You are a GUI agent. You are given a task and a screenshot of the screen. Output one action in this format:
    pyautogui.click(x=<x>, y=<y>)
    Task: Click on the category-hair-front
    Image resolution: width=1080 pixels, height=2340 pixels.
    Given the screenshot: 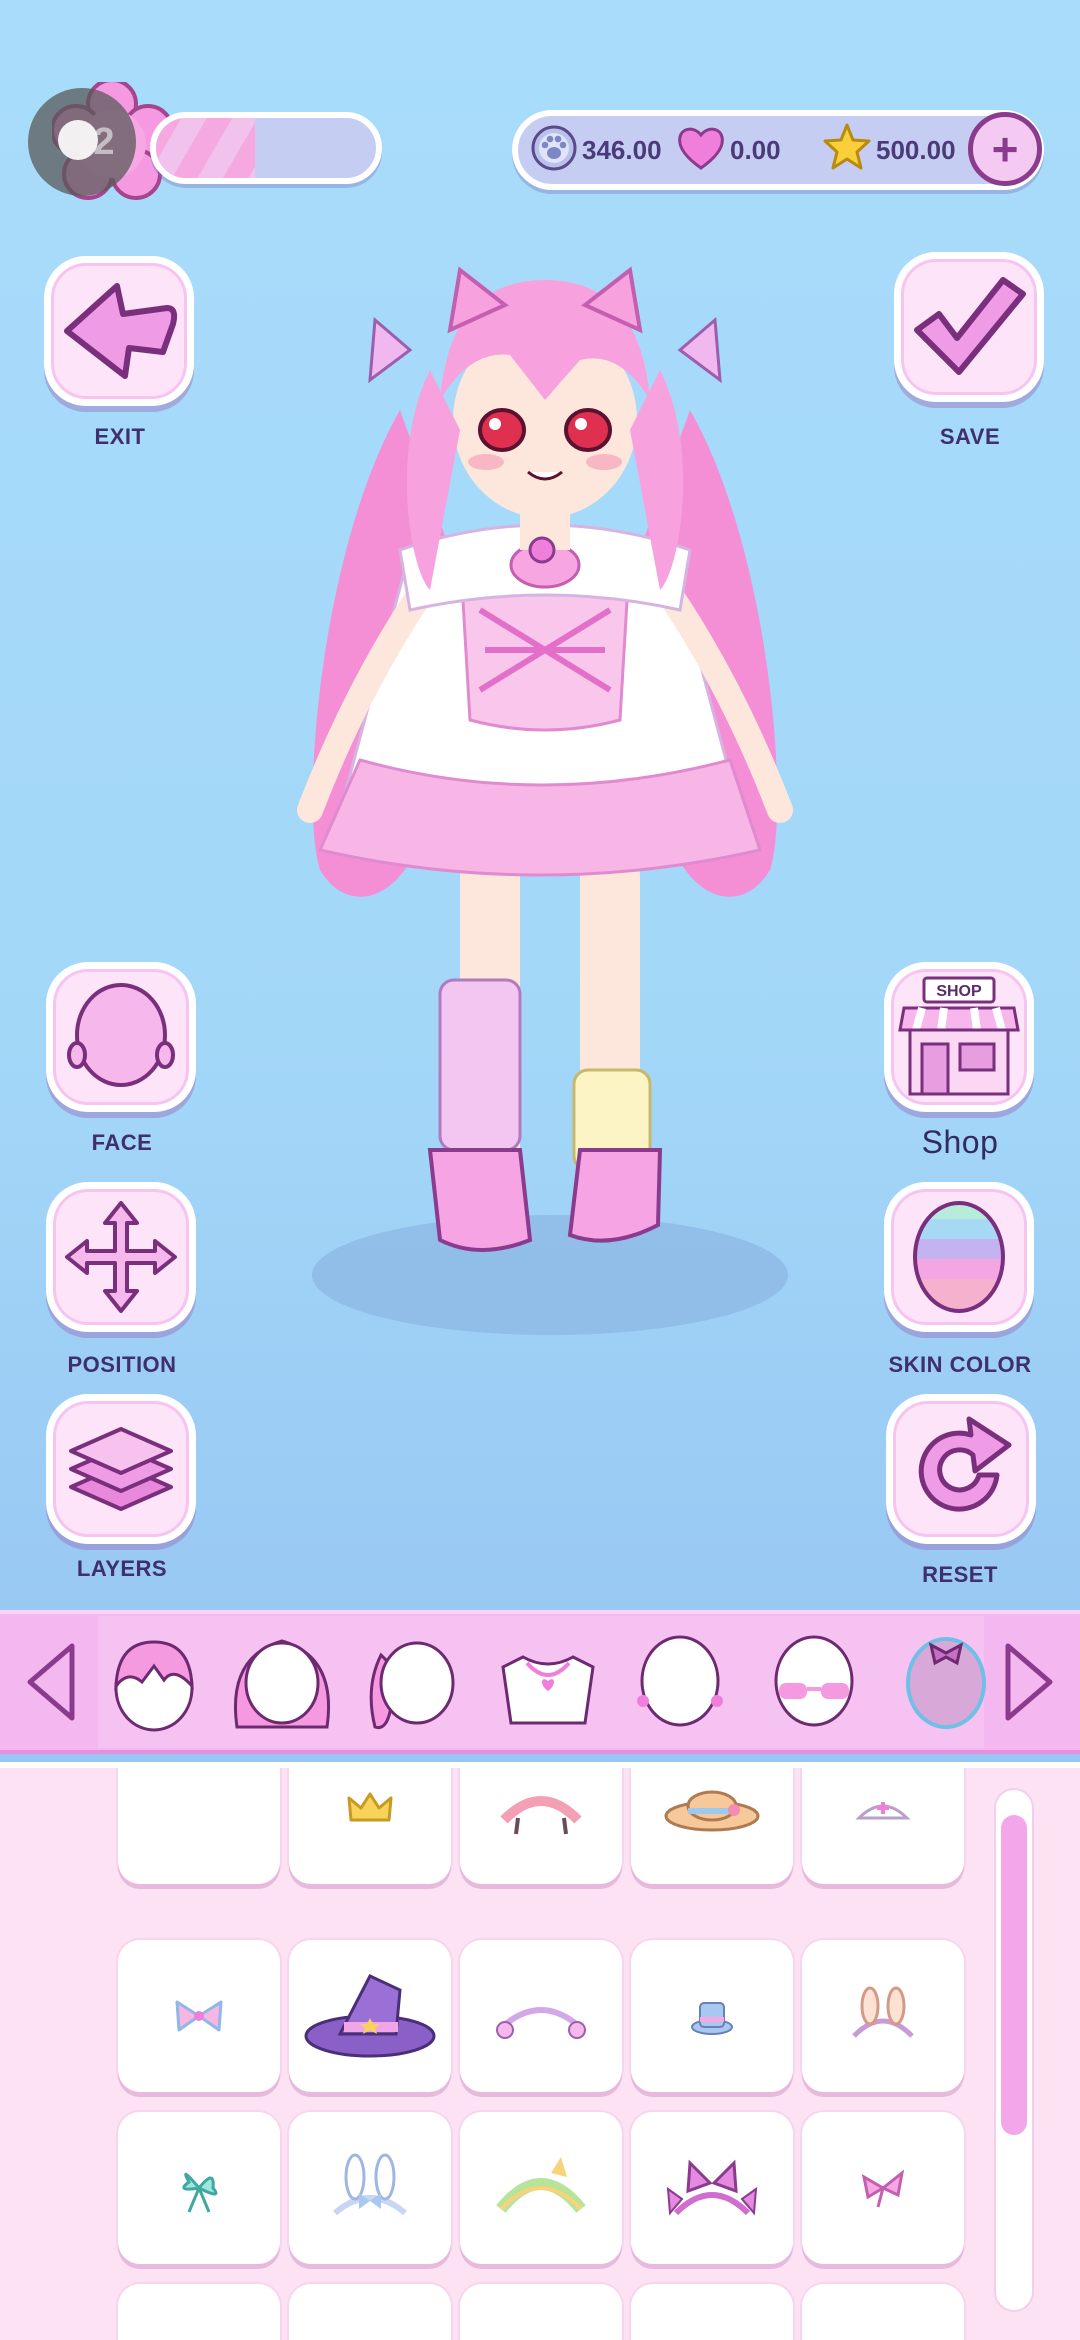 What is the action you would take?
    pyautogui.click(x=154, y=1682)
    